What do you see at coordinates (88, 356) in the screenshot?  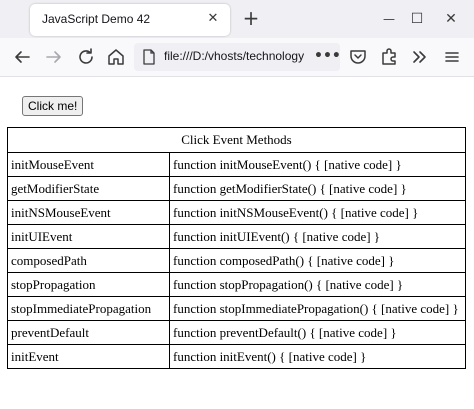 I see `method-name-cell: initEvent` at bounding box center [88, 356].